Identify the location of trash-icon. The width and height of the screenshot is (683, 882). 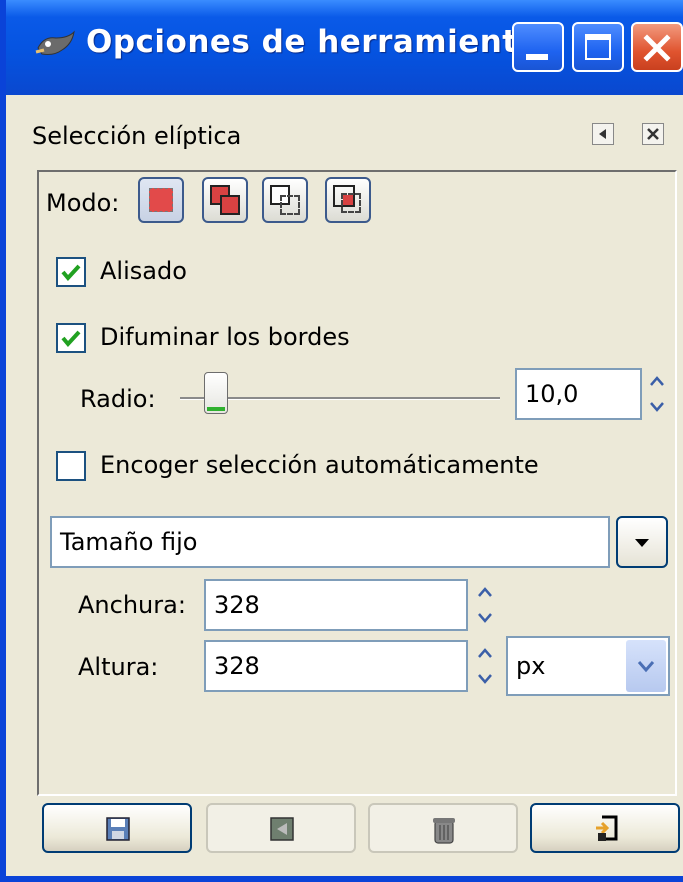
(444, 831).